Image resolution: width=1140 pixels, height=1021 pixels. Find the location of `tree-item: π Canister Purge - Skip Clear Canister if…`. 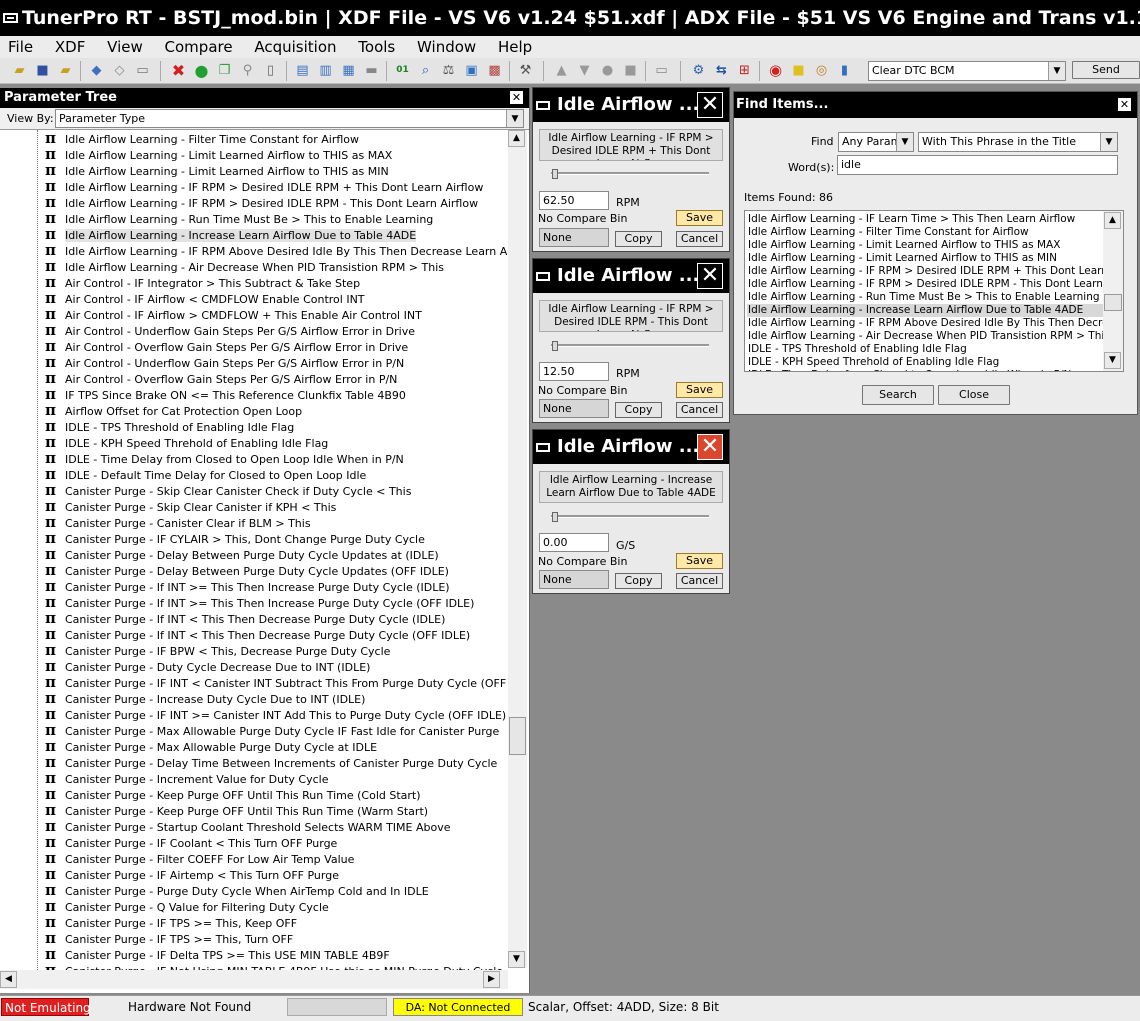

tree-item: π Canister Purge - Skip Clear Canister if… is located at coordinates (190, 506).